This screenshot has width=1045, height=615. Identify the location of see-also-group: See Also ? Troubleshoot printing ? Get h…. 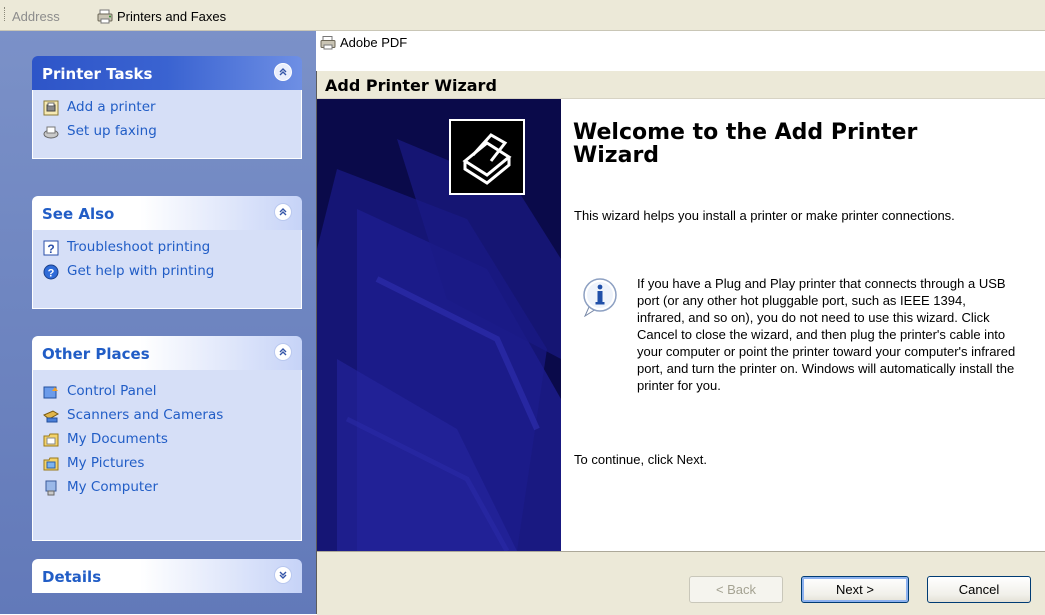
(167, 252).